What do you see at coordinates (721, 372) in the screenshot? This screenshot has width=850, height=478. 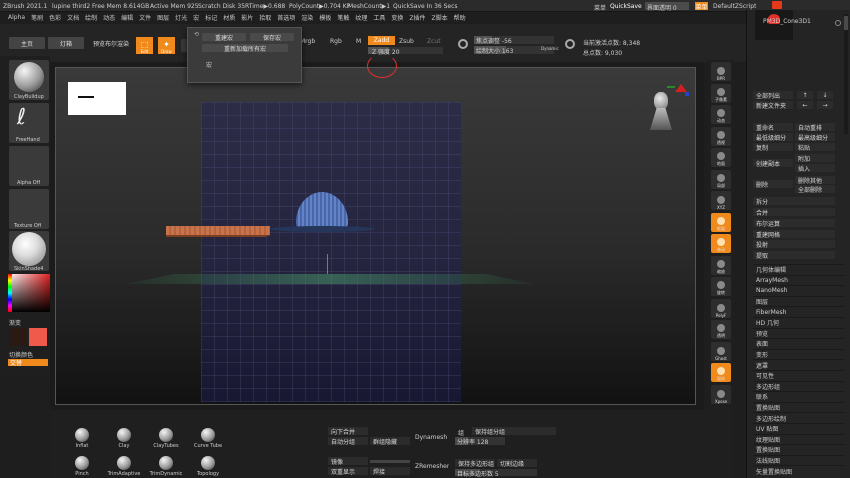 I see `view-tool-button: 固体` at bounding box center [721, 372].